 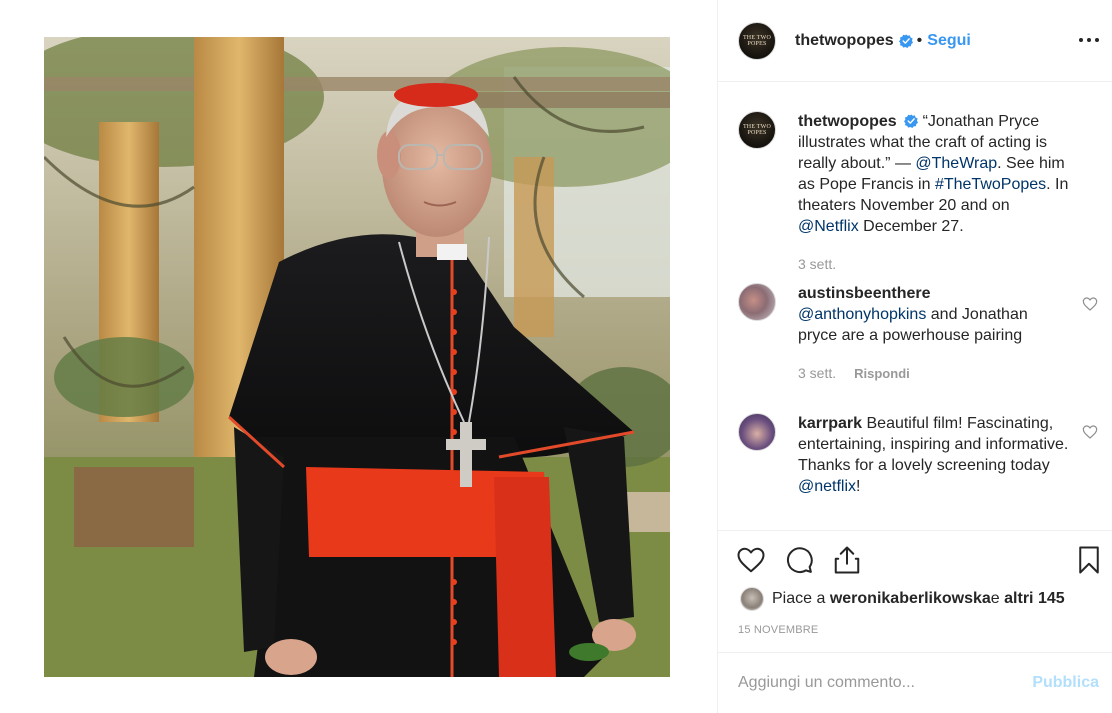 I want to click on comment-suffix: !, so click(x=858, y=486).